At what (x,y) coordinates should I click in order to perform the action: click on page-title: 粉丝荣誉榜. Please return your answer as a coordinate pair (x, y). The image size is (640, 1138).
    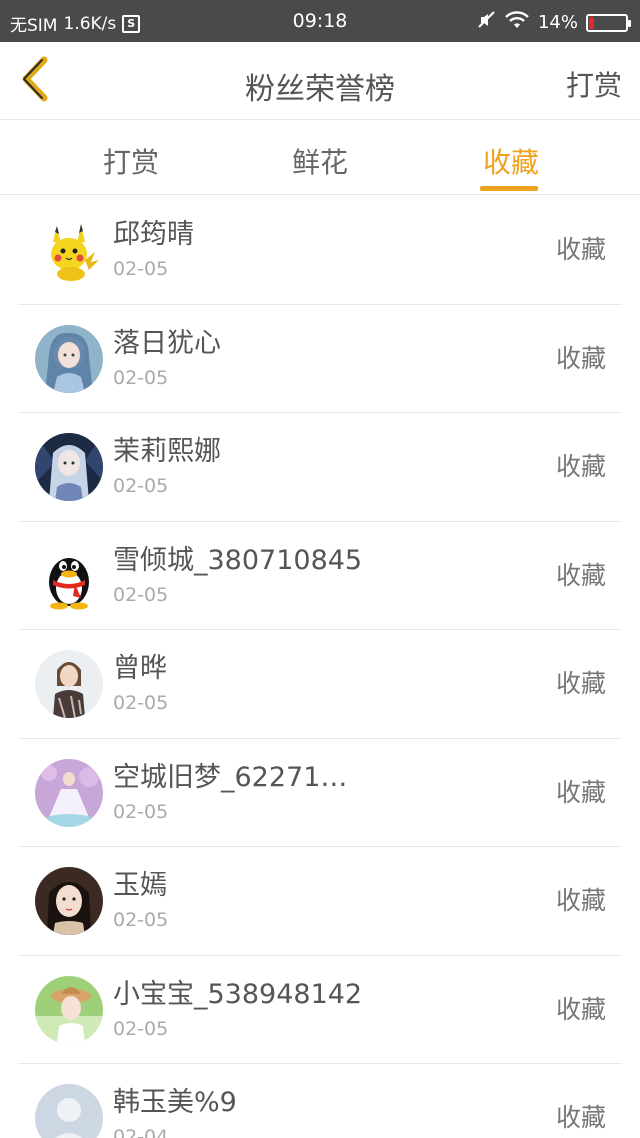
    Looking at the image, I should click on (320, 89).